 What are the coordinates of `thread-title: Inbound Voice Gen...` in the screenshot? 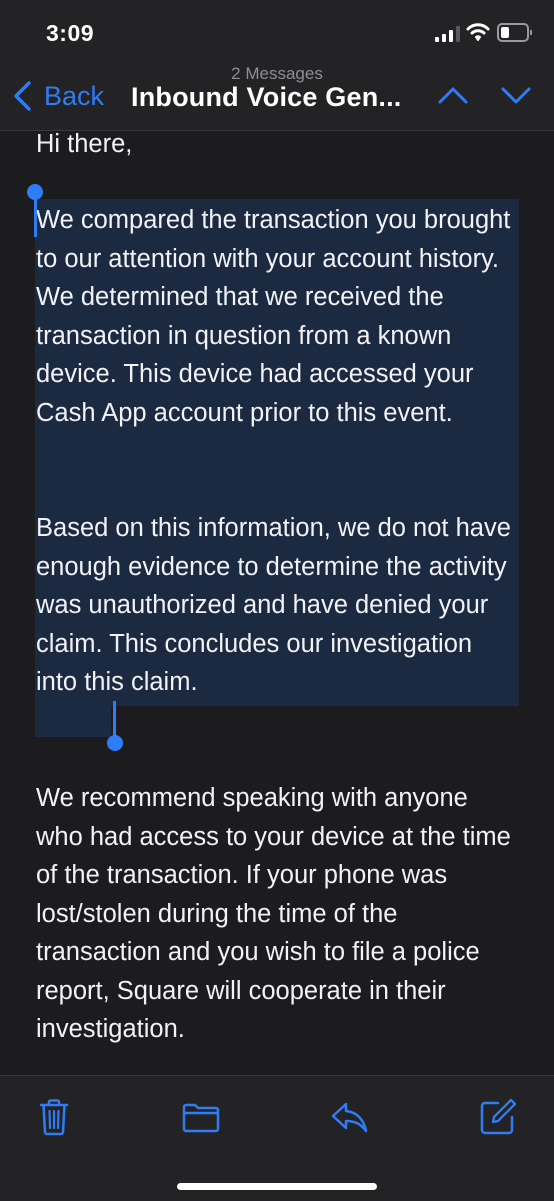 It's located at (266, 97).